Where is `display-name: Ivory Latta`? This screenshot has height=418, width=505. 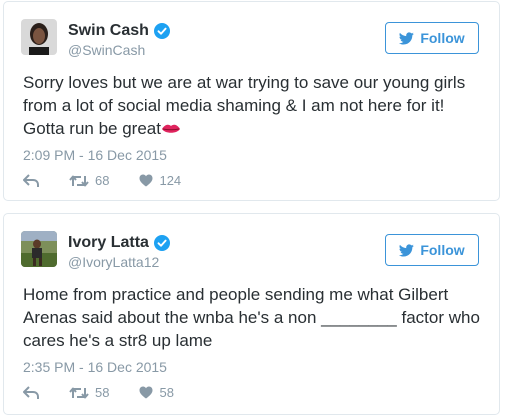
display-name: Ivory Latta is located at coordinates (119, 243).